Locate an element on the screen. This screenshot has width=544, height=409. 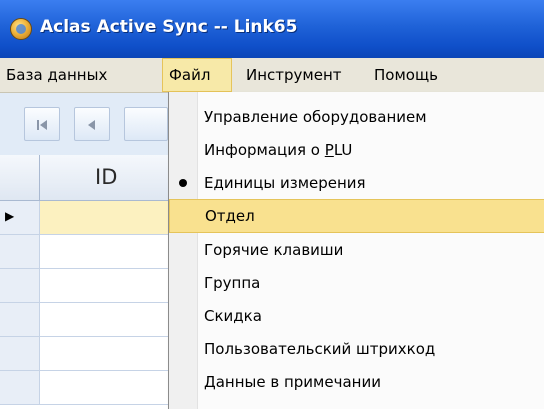
previous-record-icon is located at coordinates (91, 125).